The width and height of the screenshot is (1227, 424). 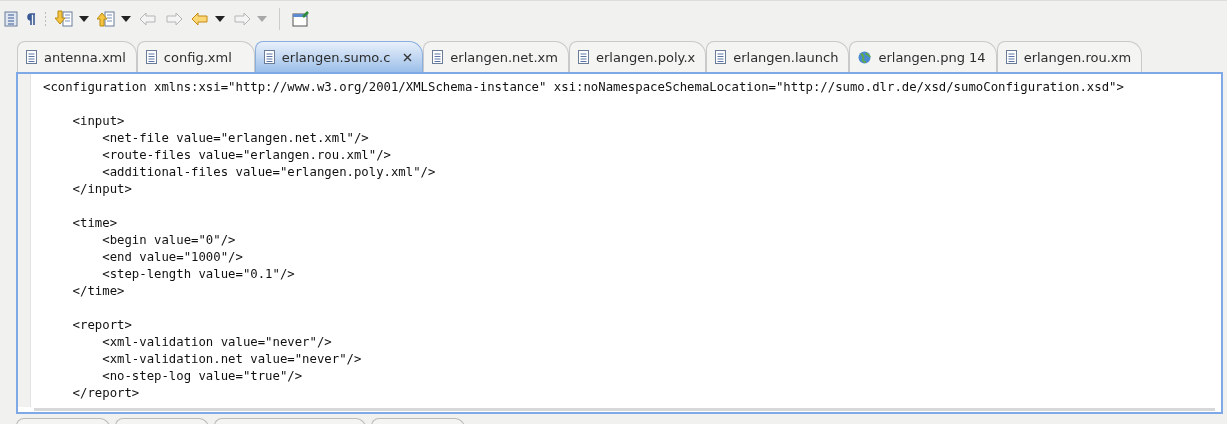 What do you see at coordinates (301, 18) in the screenshot?
I see `new-window-icon` at bounding box center [301, 18].